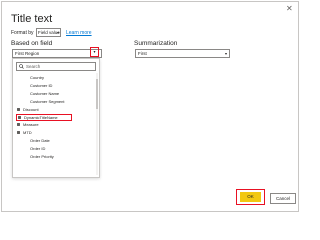 The width and height of the screenshot is (320, 240). I want to click on based-on-field-select: First Region, so click(57, 53).